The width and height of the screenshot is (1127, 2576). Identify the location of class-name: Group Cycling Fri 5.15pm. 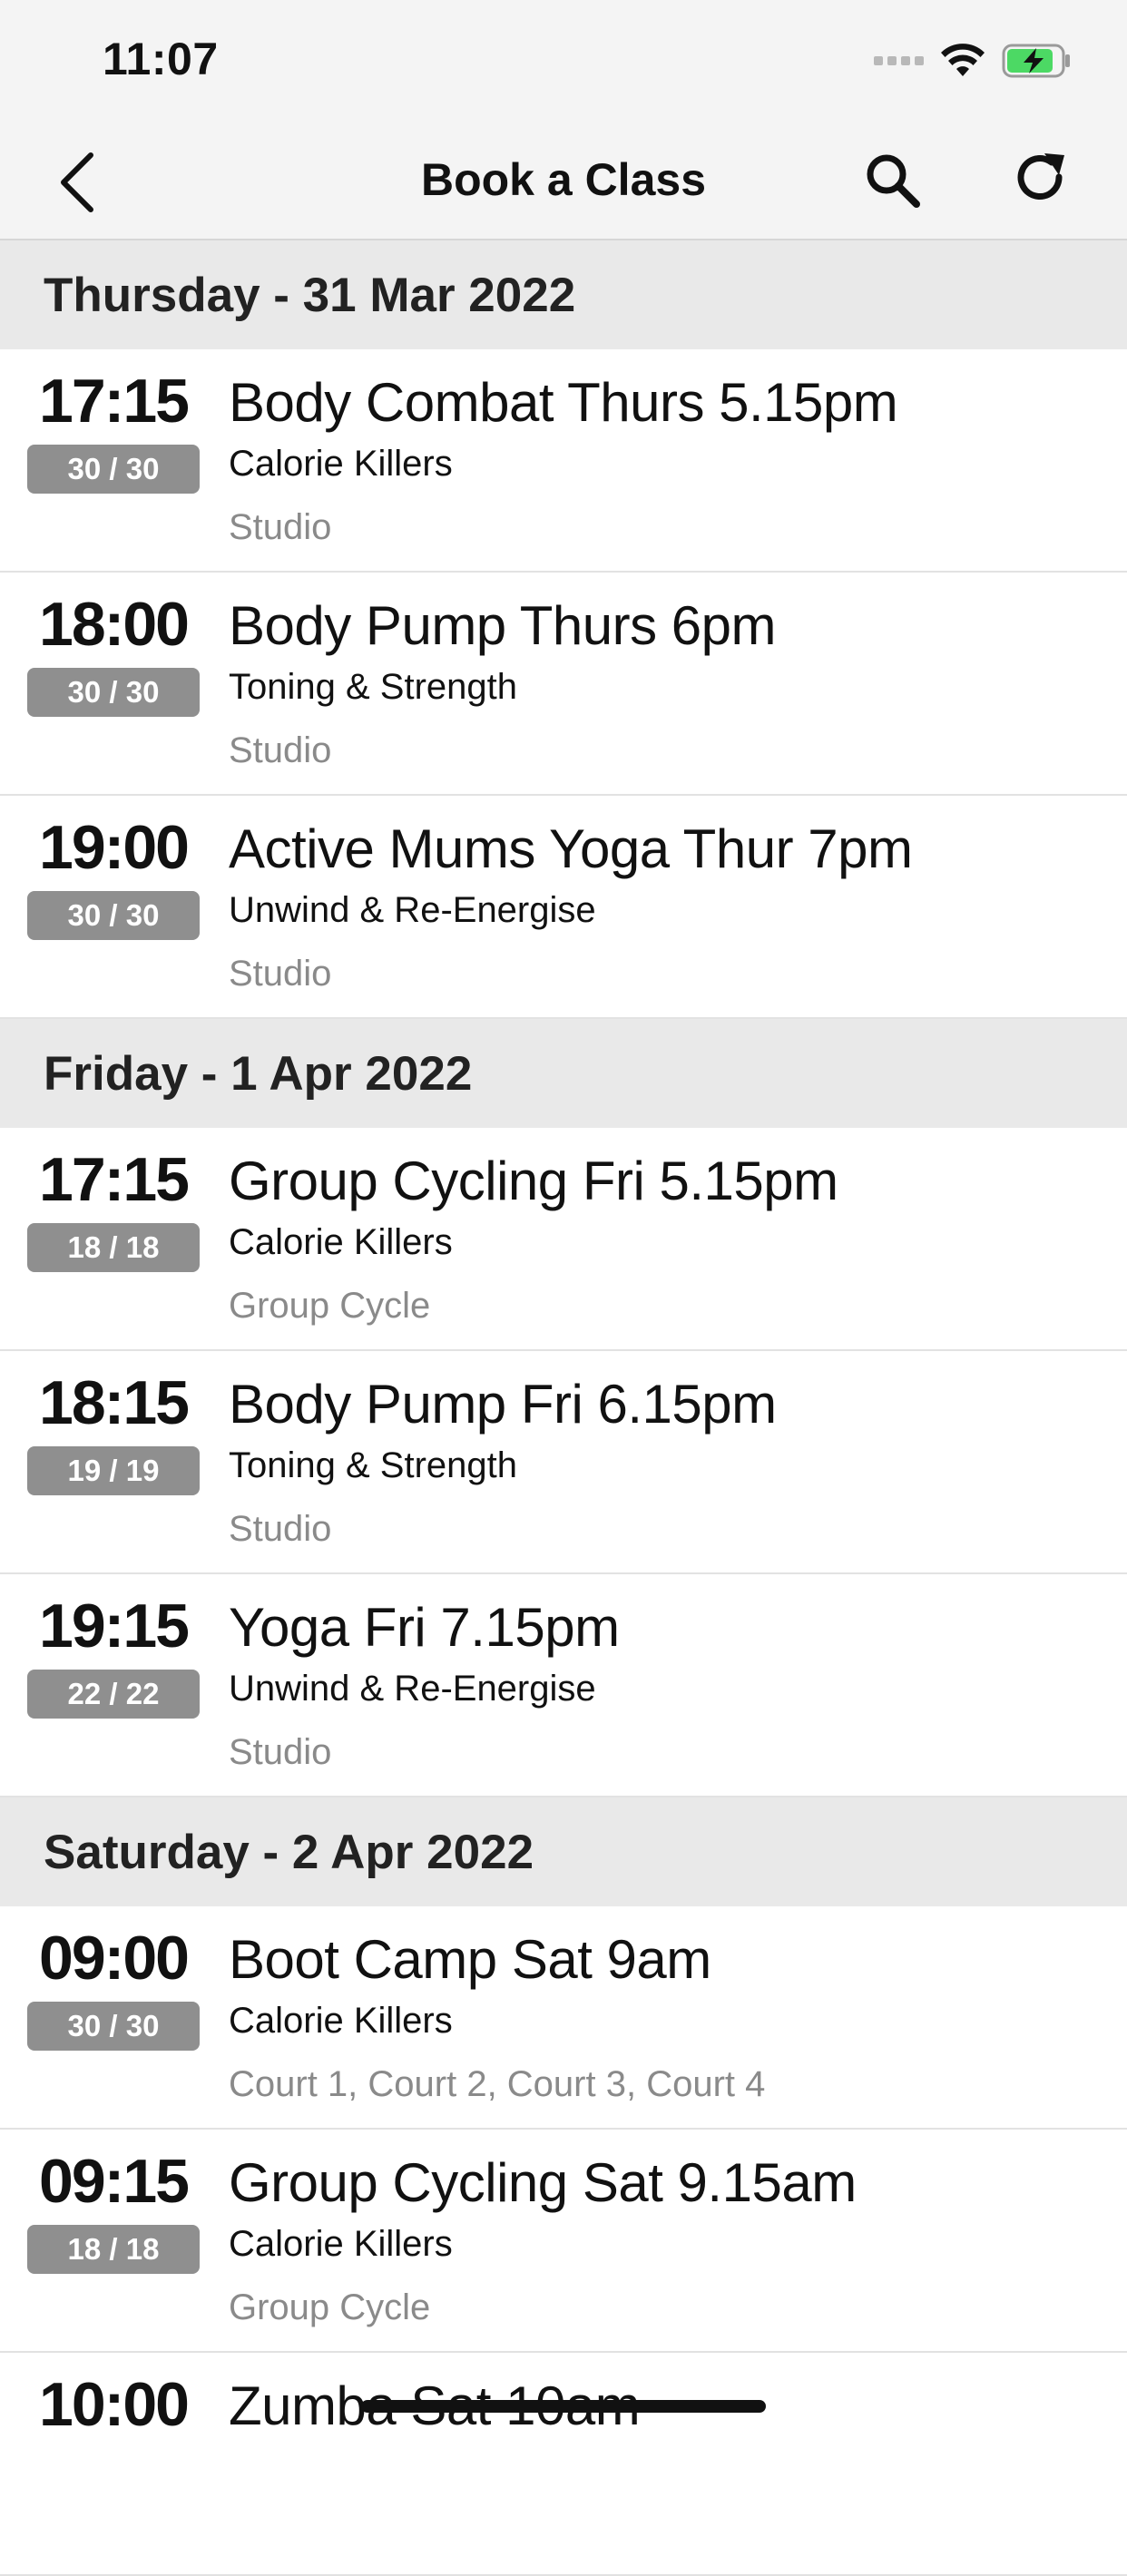
(533, 1181).